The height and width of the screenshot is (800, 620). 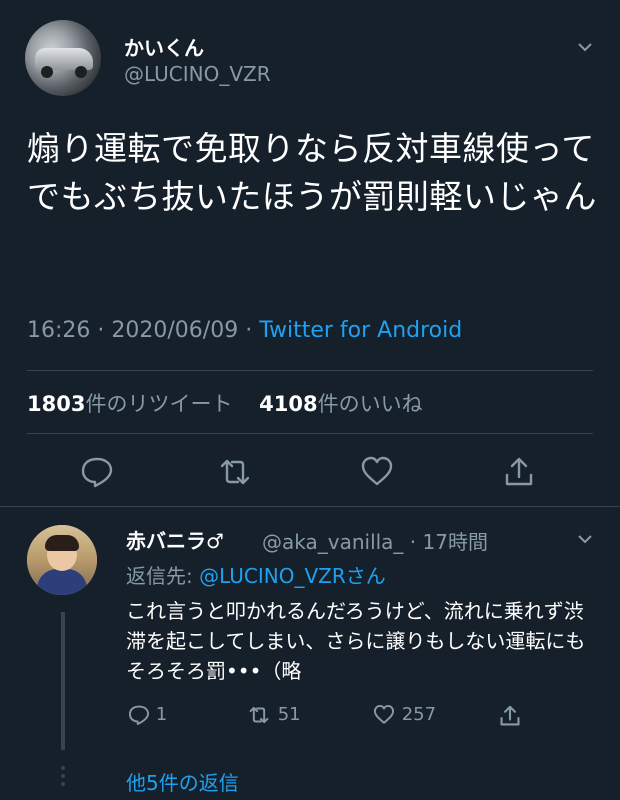 I want to click on reply-count: 1, so click(x=161, y=714).